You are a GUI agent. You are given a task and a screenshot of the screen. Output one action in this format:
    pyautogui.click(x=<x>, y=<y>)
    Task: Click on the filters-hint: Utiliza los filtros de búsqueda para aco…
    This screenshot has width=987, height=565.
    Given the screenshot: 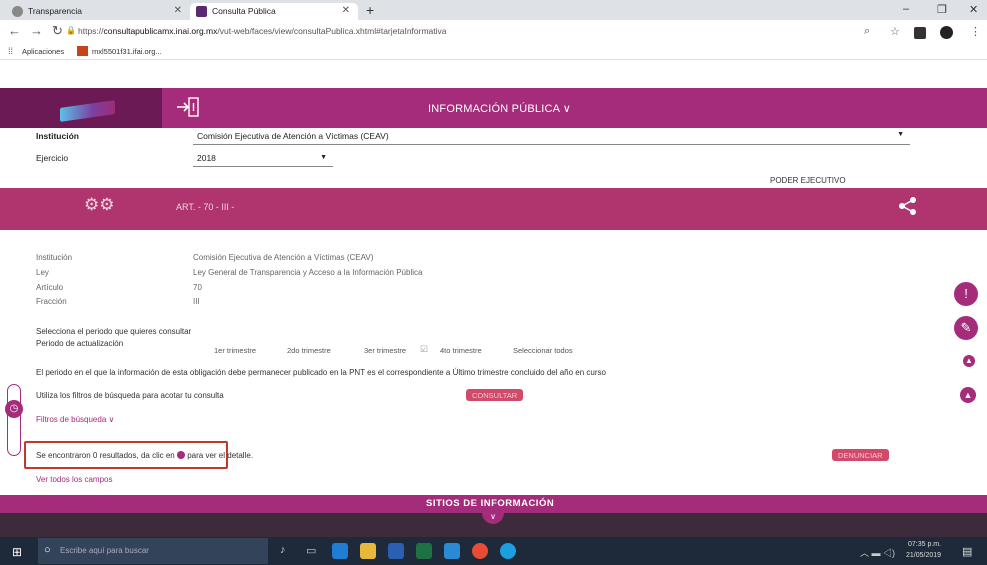 What is the action you would take?
    pyautogui.click(x=130, y=395)
    